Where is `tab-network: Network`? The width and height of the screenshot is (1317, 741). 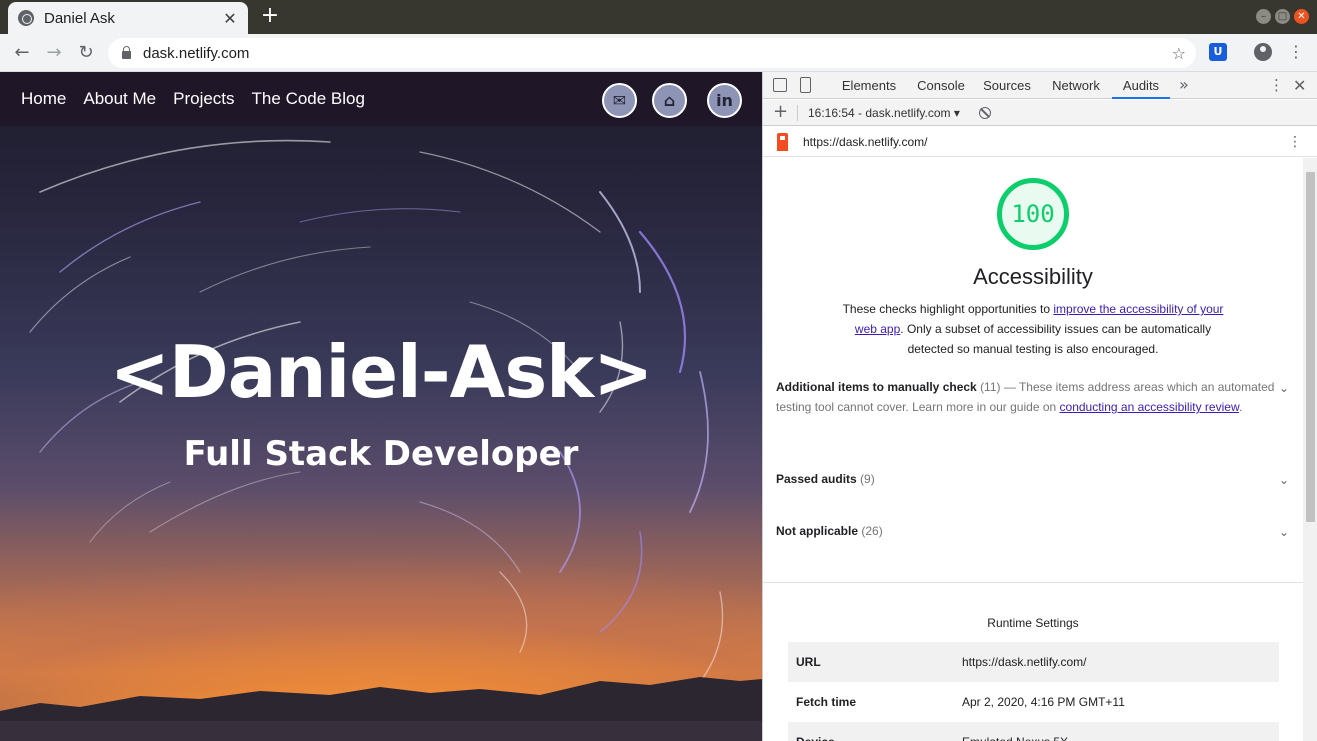 tab-network: Network is located at coordinates (1076, 85).